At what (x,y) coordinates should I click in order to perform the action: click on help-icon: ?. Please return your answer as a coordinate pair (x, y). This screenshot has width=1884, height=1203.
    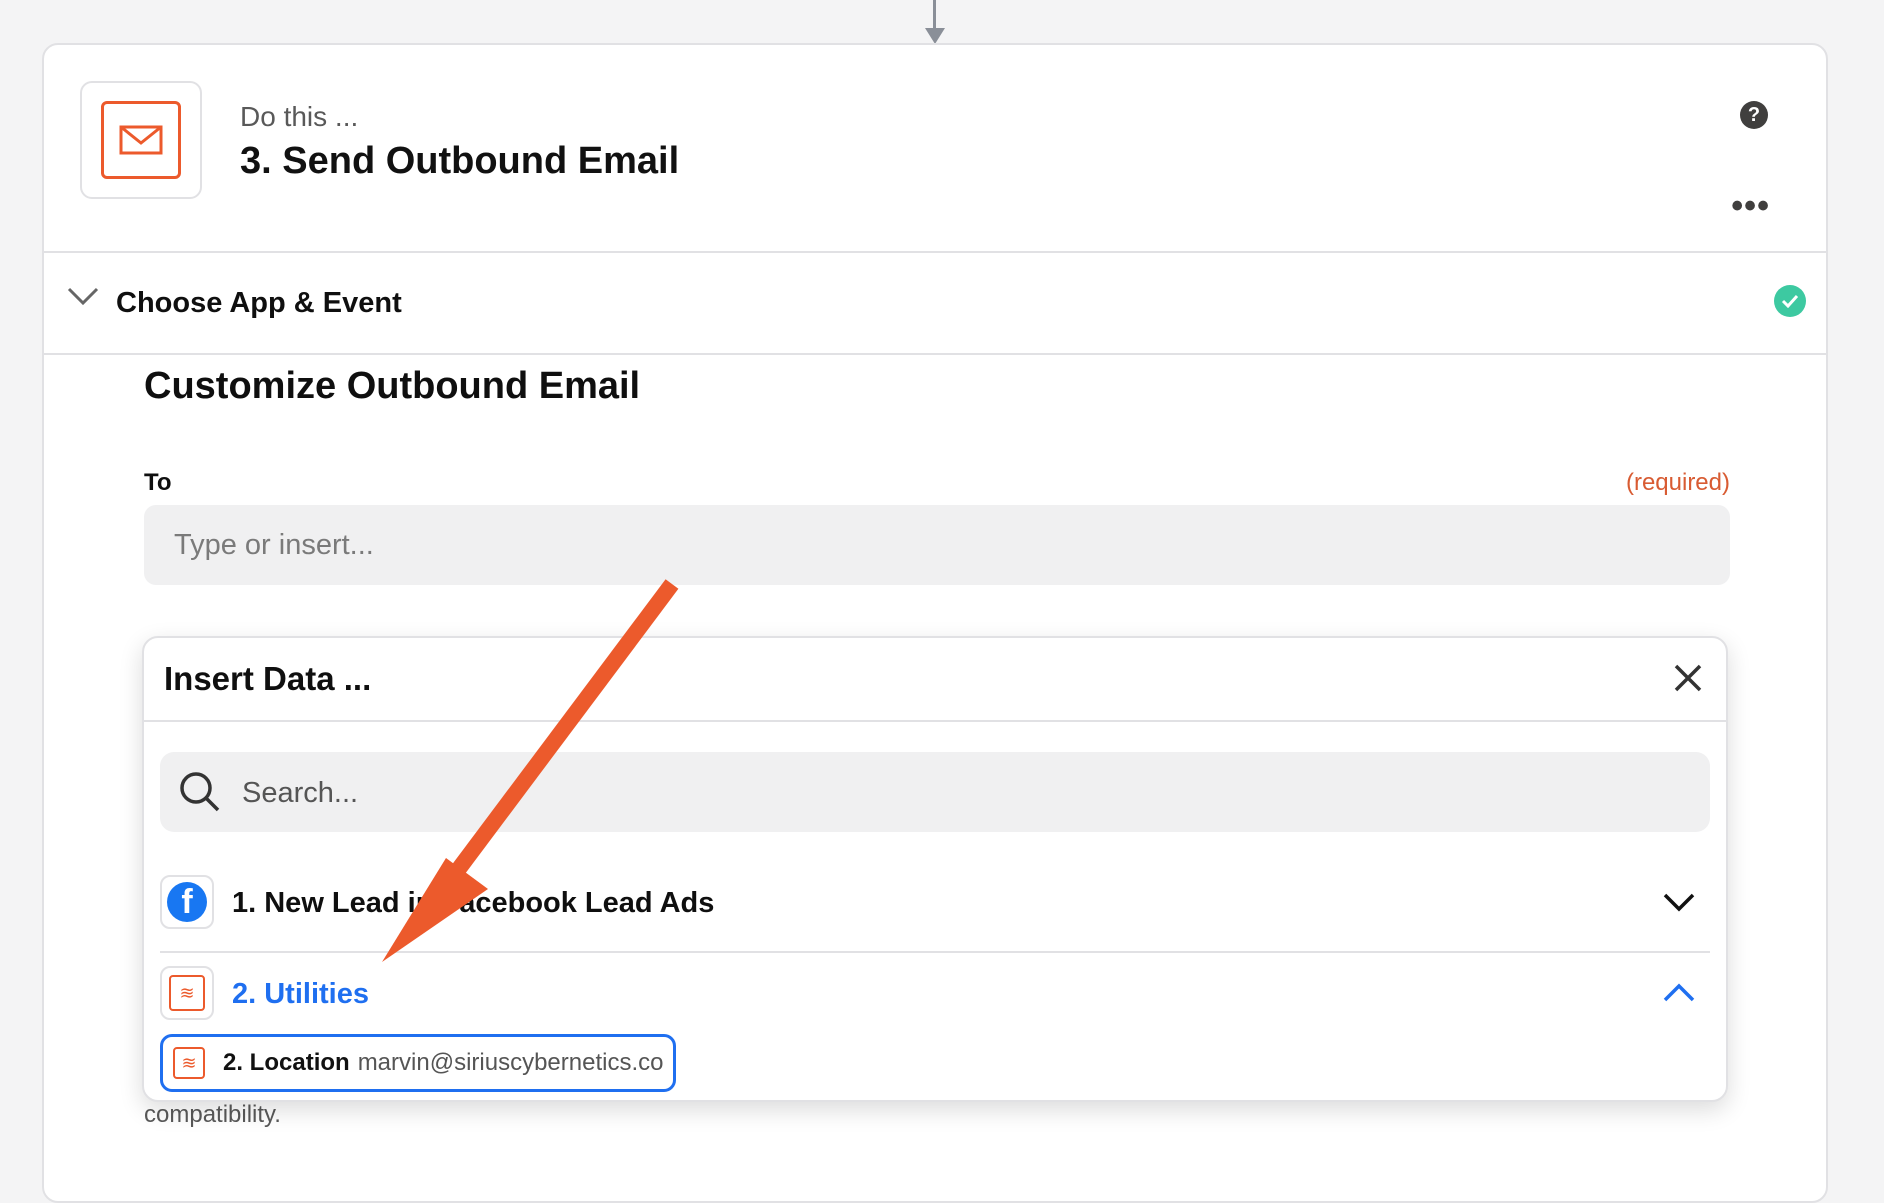
    Looking at the image, I should click on (1754, 115).